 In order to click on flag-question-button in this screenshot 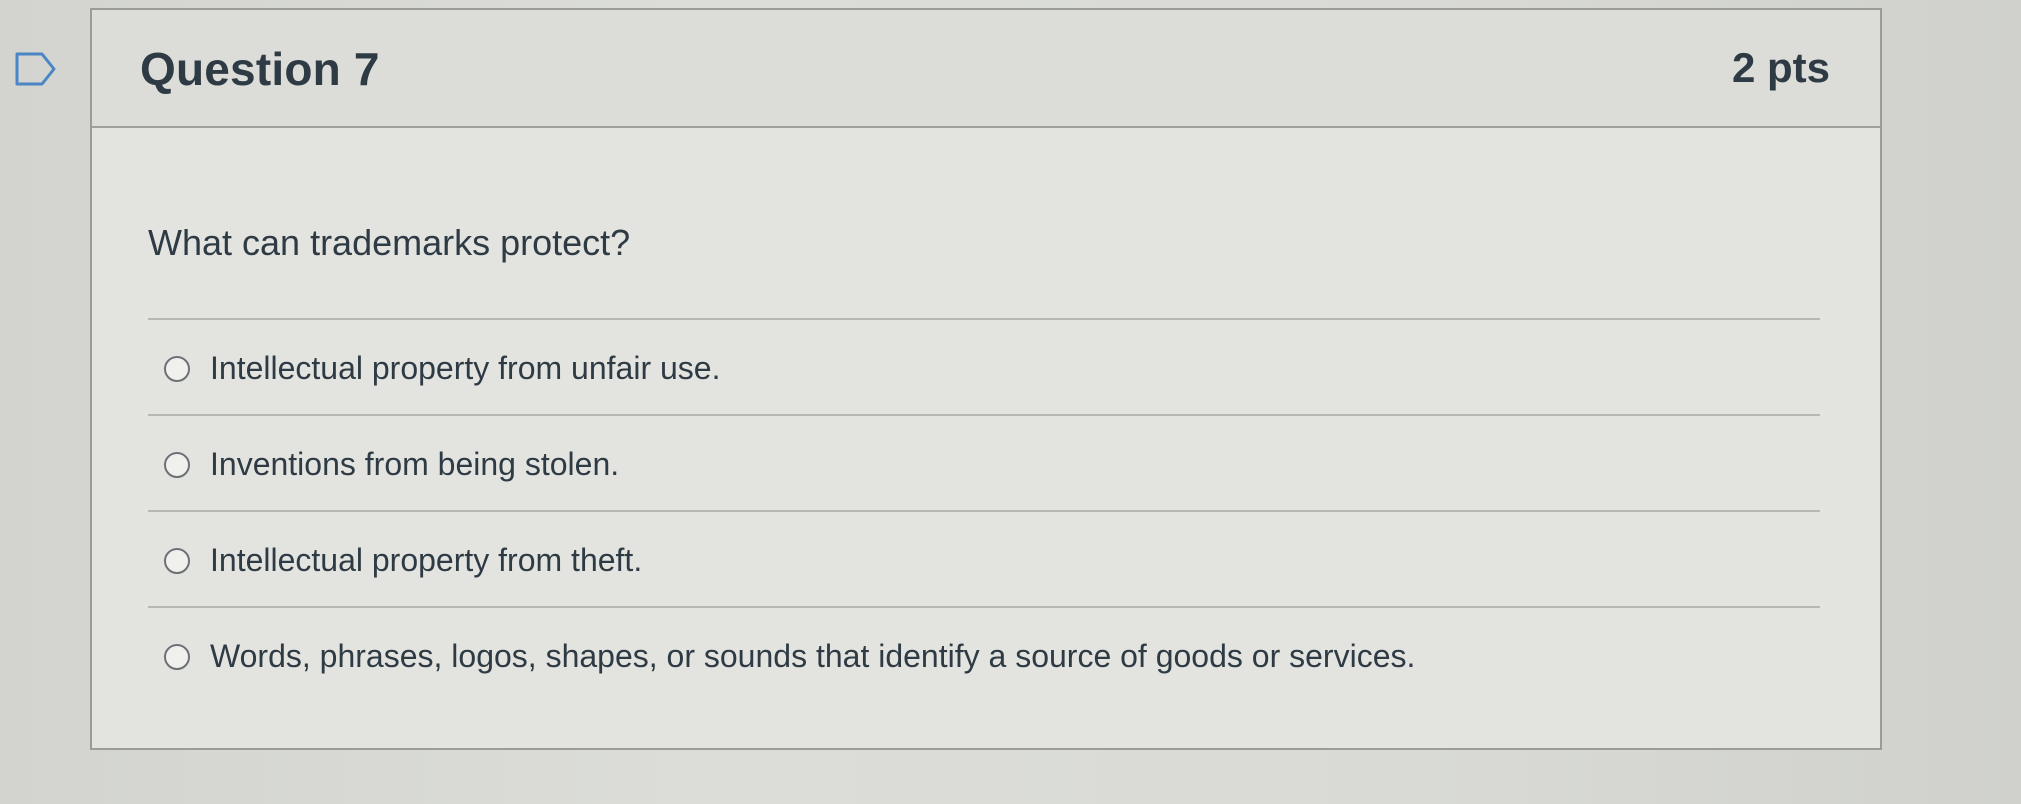, I will do `click(36, 69)`.